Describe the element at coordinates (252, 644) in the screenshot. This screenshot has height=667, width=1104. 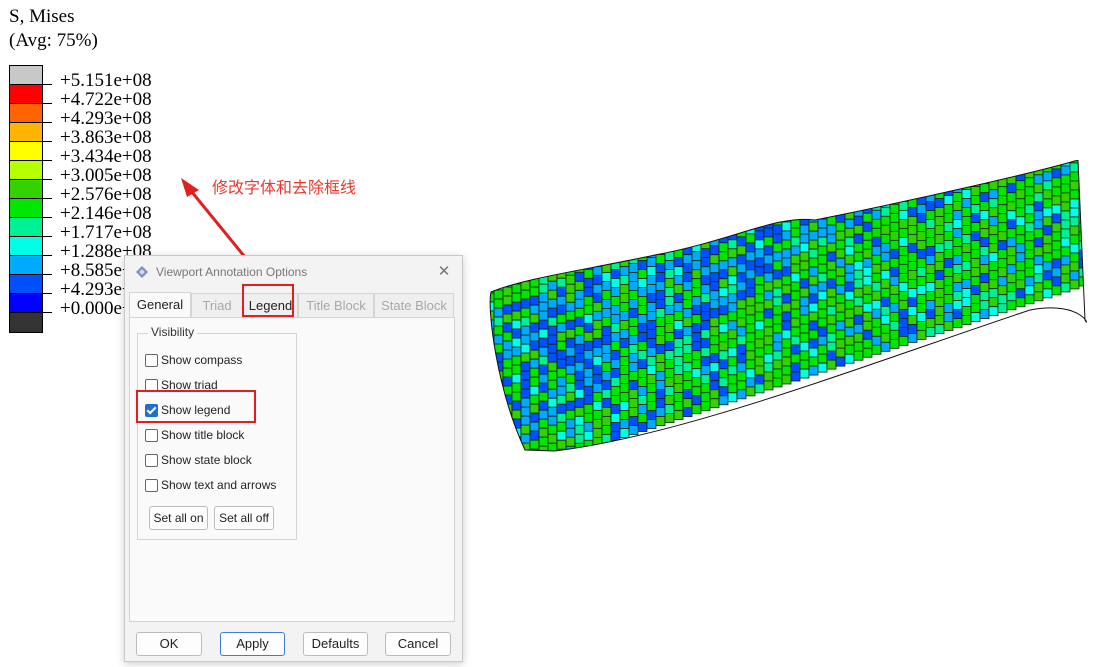
I see `apply-button: Apply` at that location.